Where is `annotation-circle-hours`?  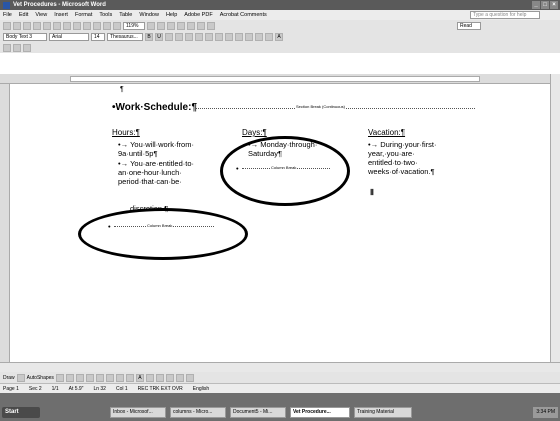
annotation-circle-hours is located at coordinates (163, 234).